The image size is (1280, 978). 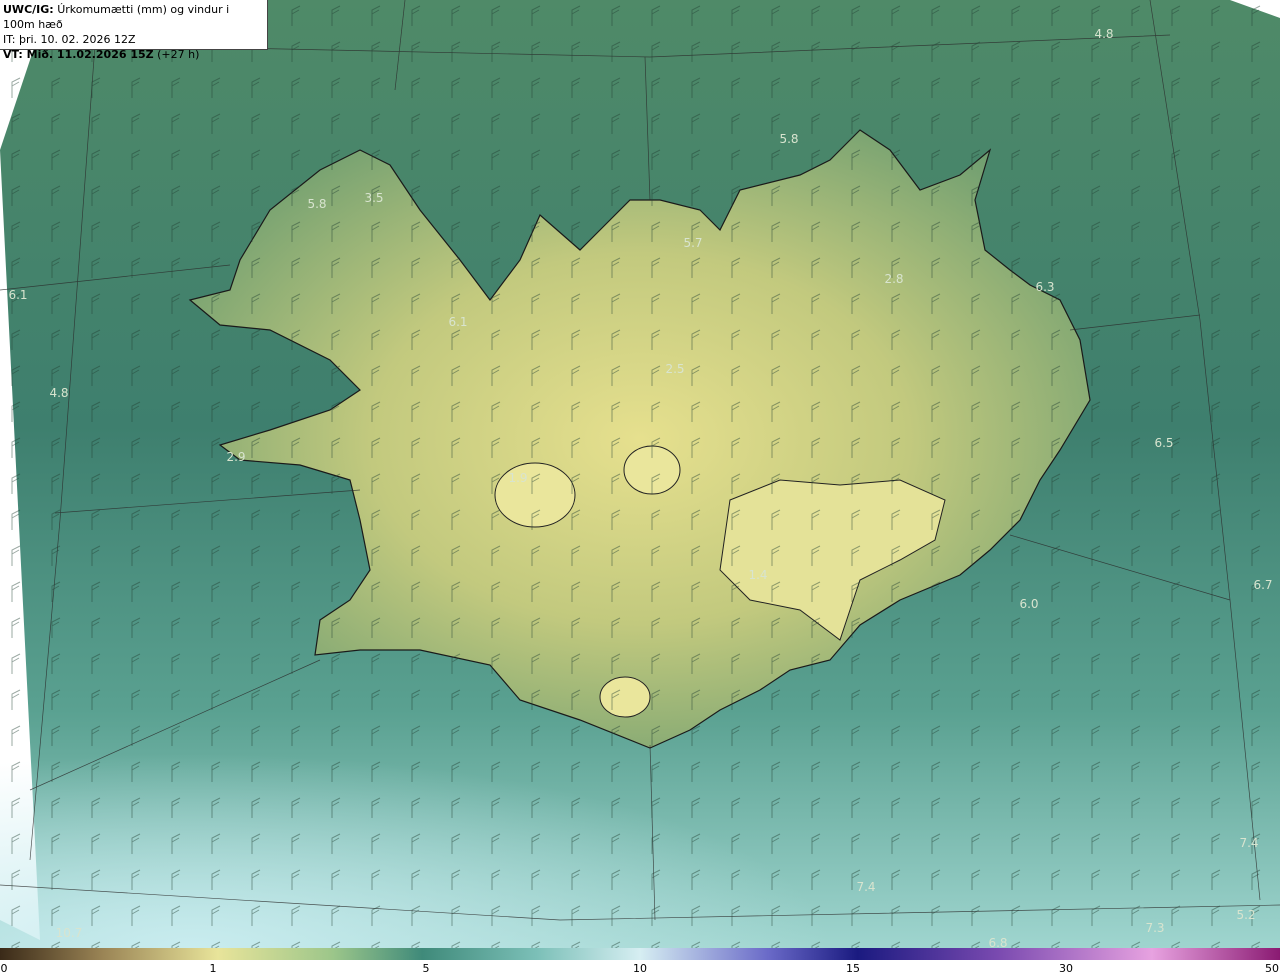 I want to click on colorbar-tick-label: 30, so click(x=1066, y=968).